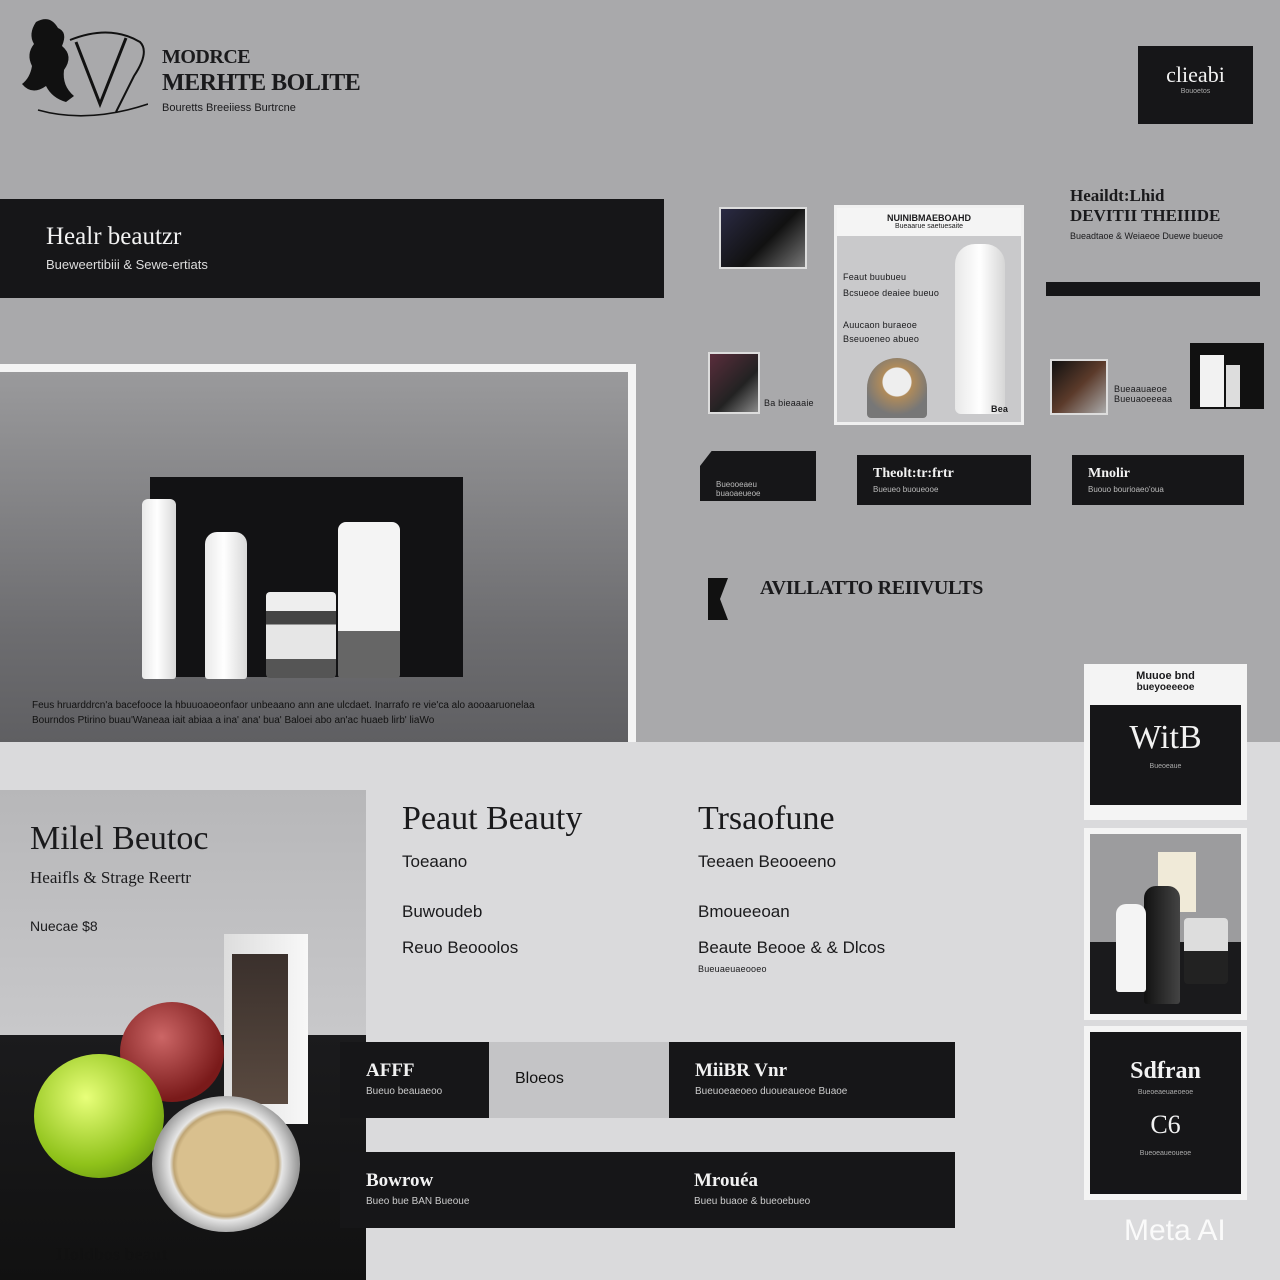  Describe the element at coordinates (1109, 473) in the screenshot. I see `tab-3-title: Mnolir` at that location.